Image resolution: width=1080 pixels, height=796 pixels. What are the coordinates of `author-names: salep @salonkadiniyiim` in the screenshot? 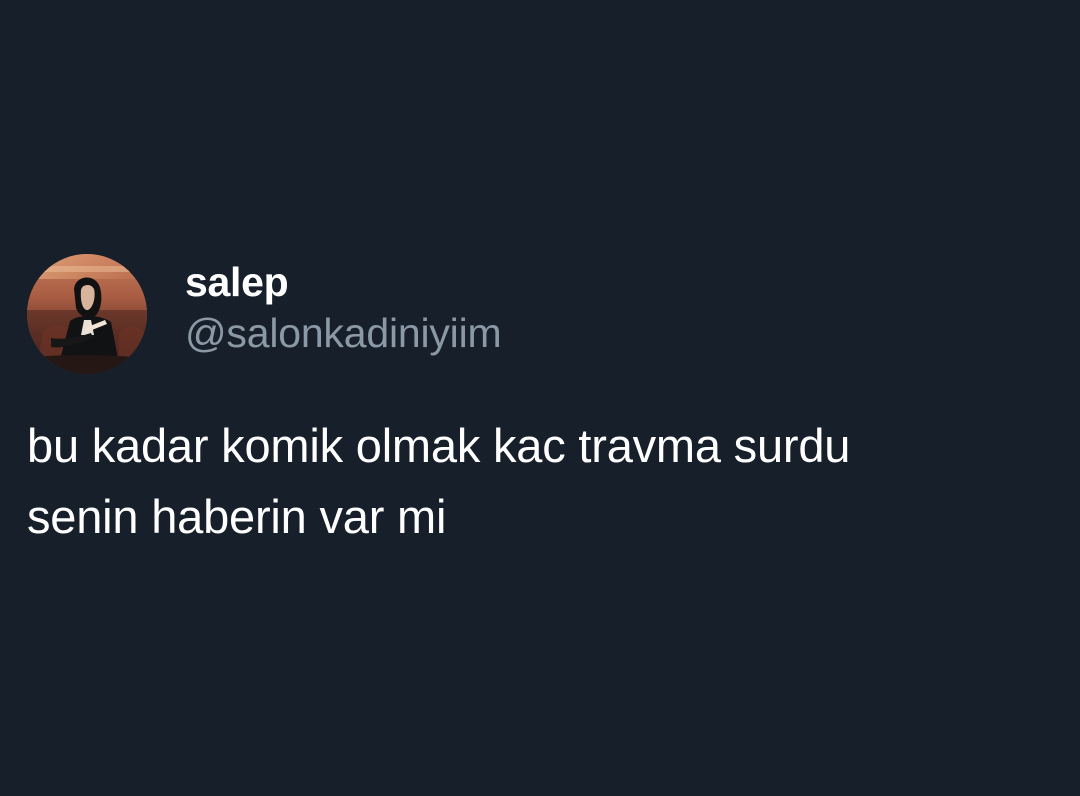 It's located at (343, 307).